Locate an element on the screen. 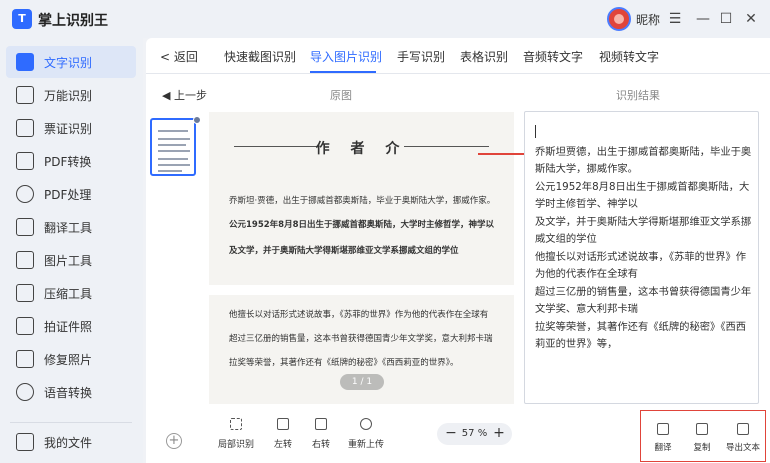  source-line: 乔斯坦·贾德，出生于挪威首都奥斯陆，毕业于奥斯陆大学，挪威作家。 is located at coordinates (362, 201).